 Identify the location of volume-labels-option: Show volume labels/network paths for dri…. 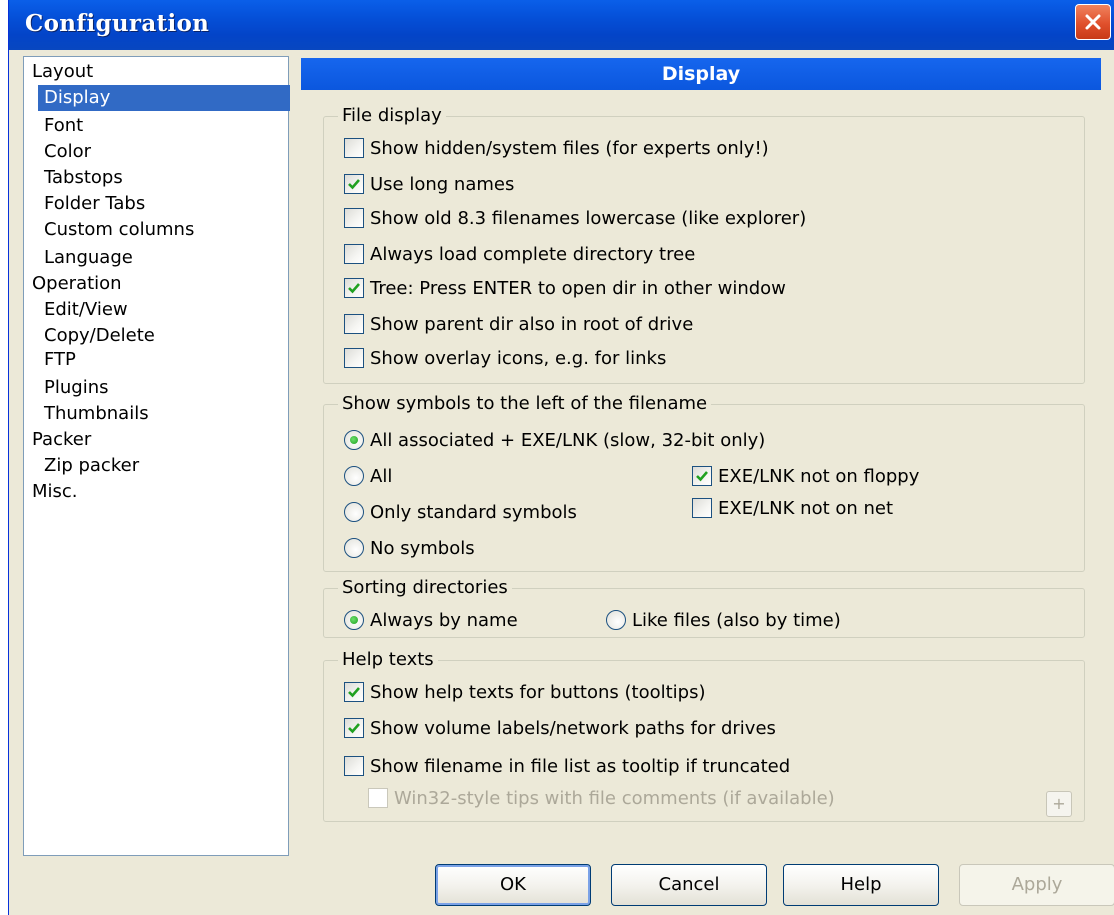
(560, 728).